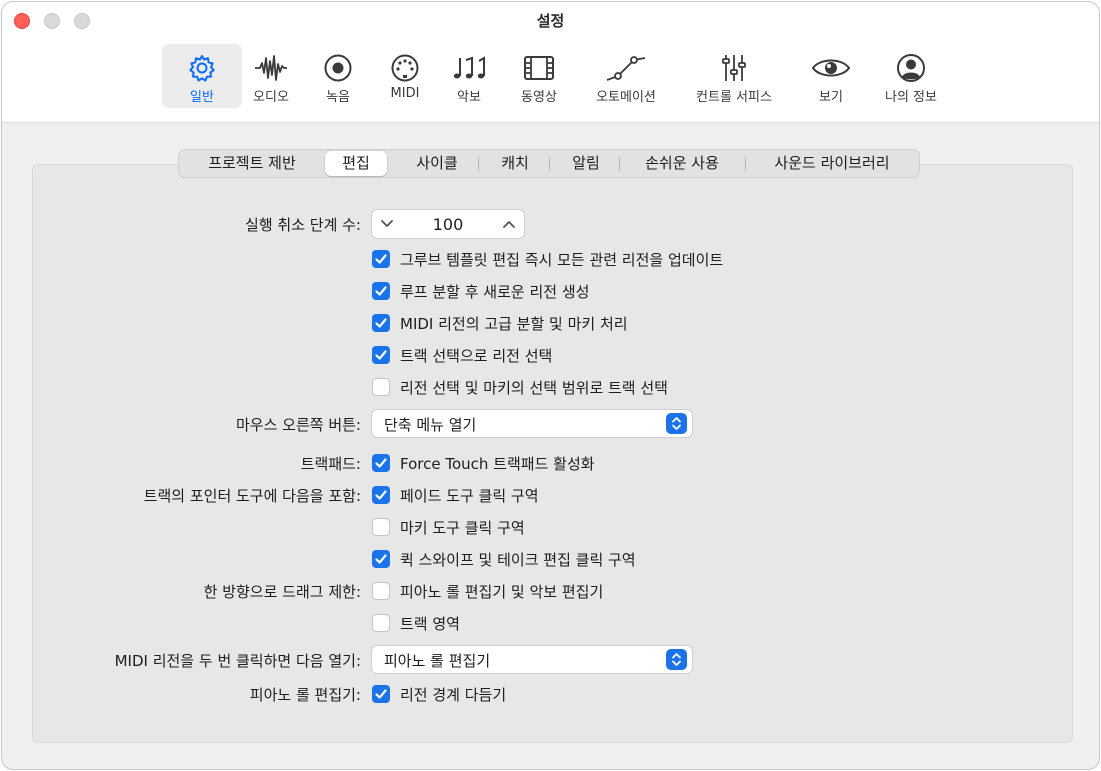 The height and width of the screenshot is (771, 1101). Describe the element at coordinates (497, 464) in the screenshot. I see `checkbox-label: Force Touch 트랙패드 활성화` at that location.